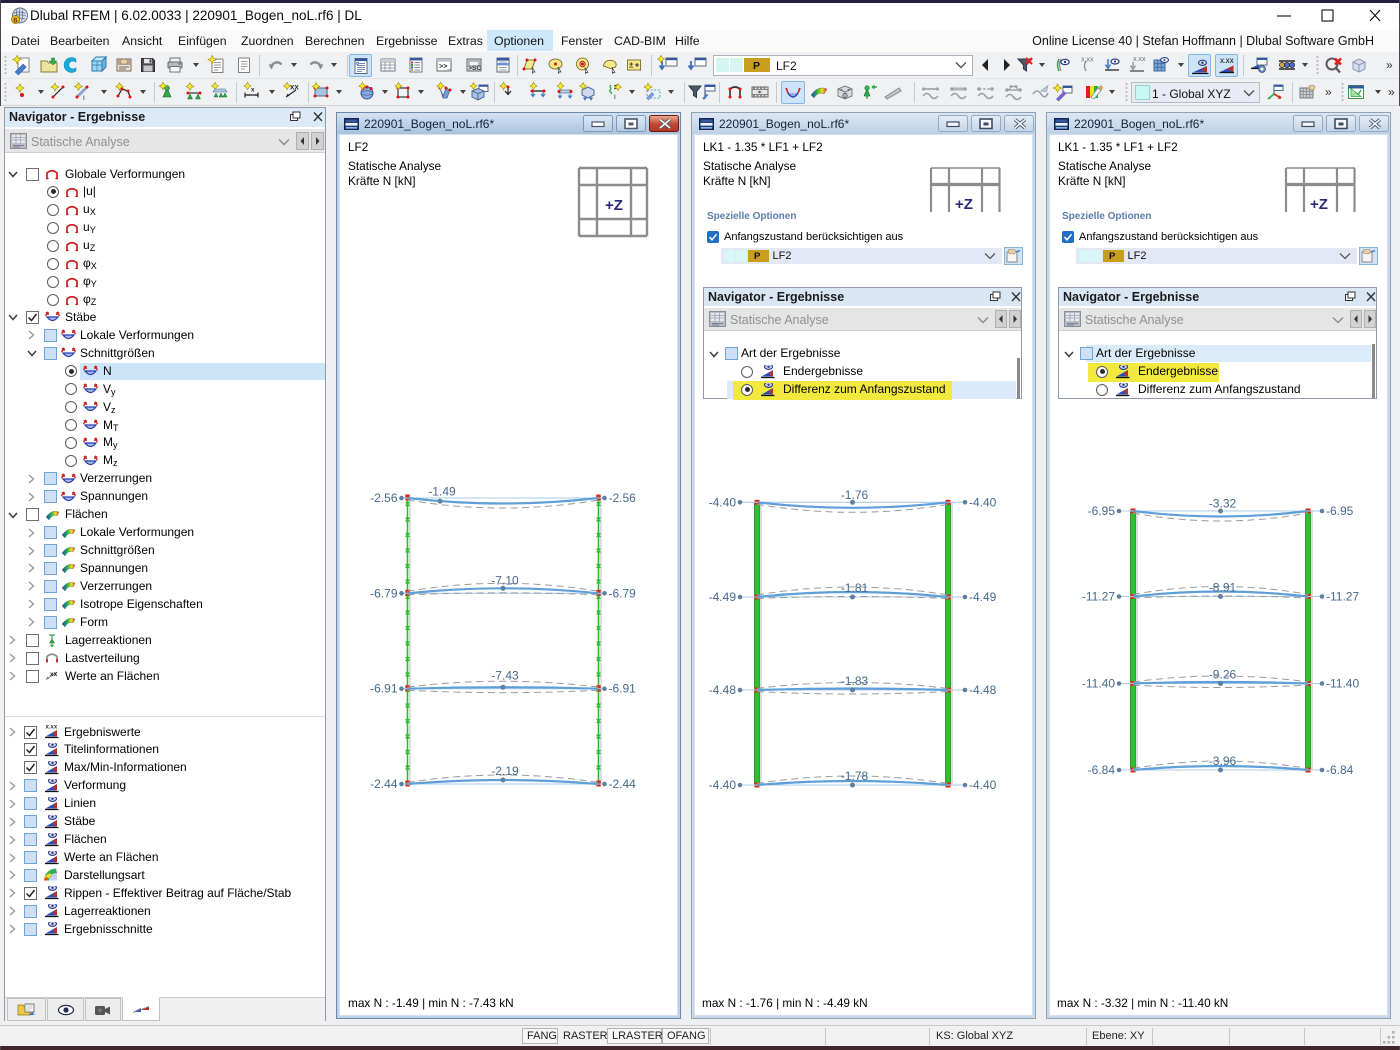  What do you see at coordinates (855, 588) in the screenshot?
I see `svg-text: -1.81` at bounding box center [855, 588].